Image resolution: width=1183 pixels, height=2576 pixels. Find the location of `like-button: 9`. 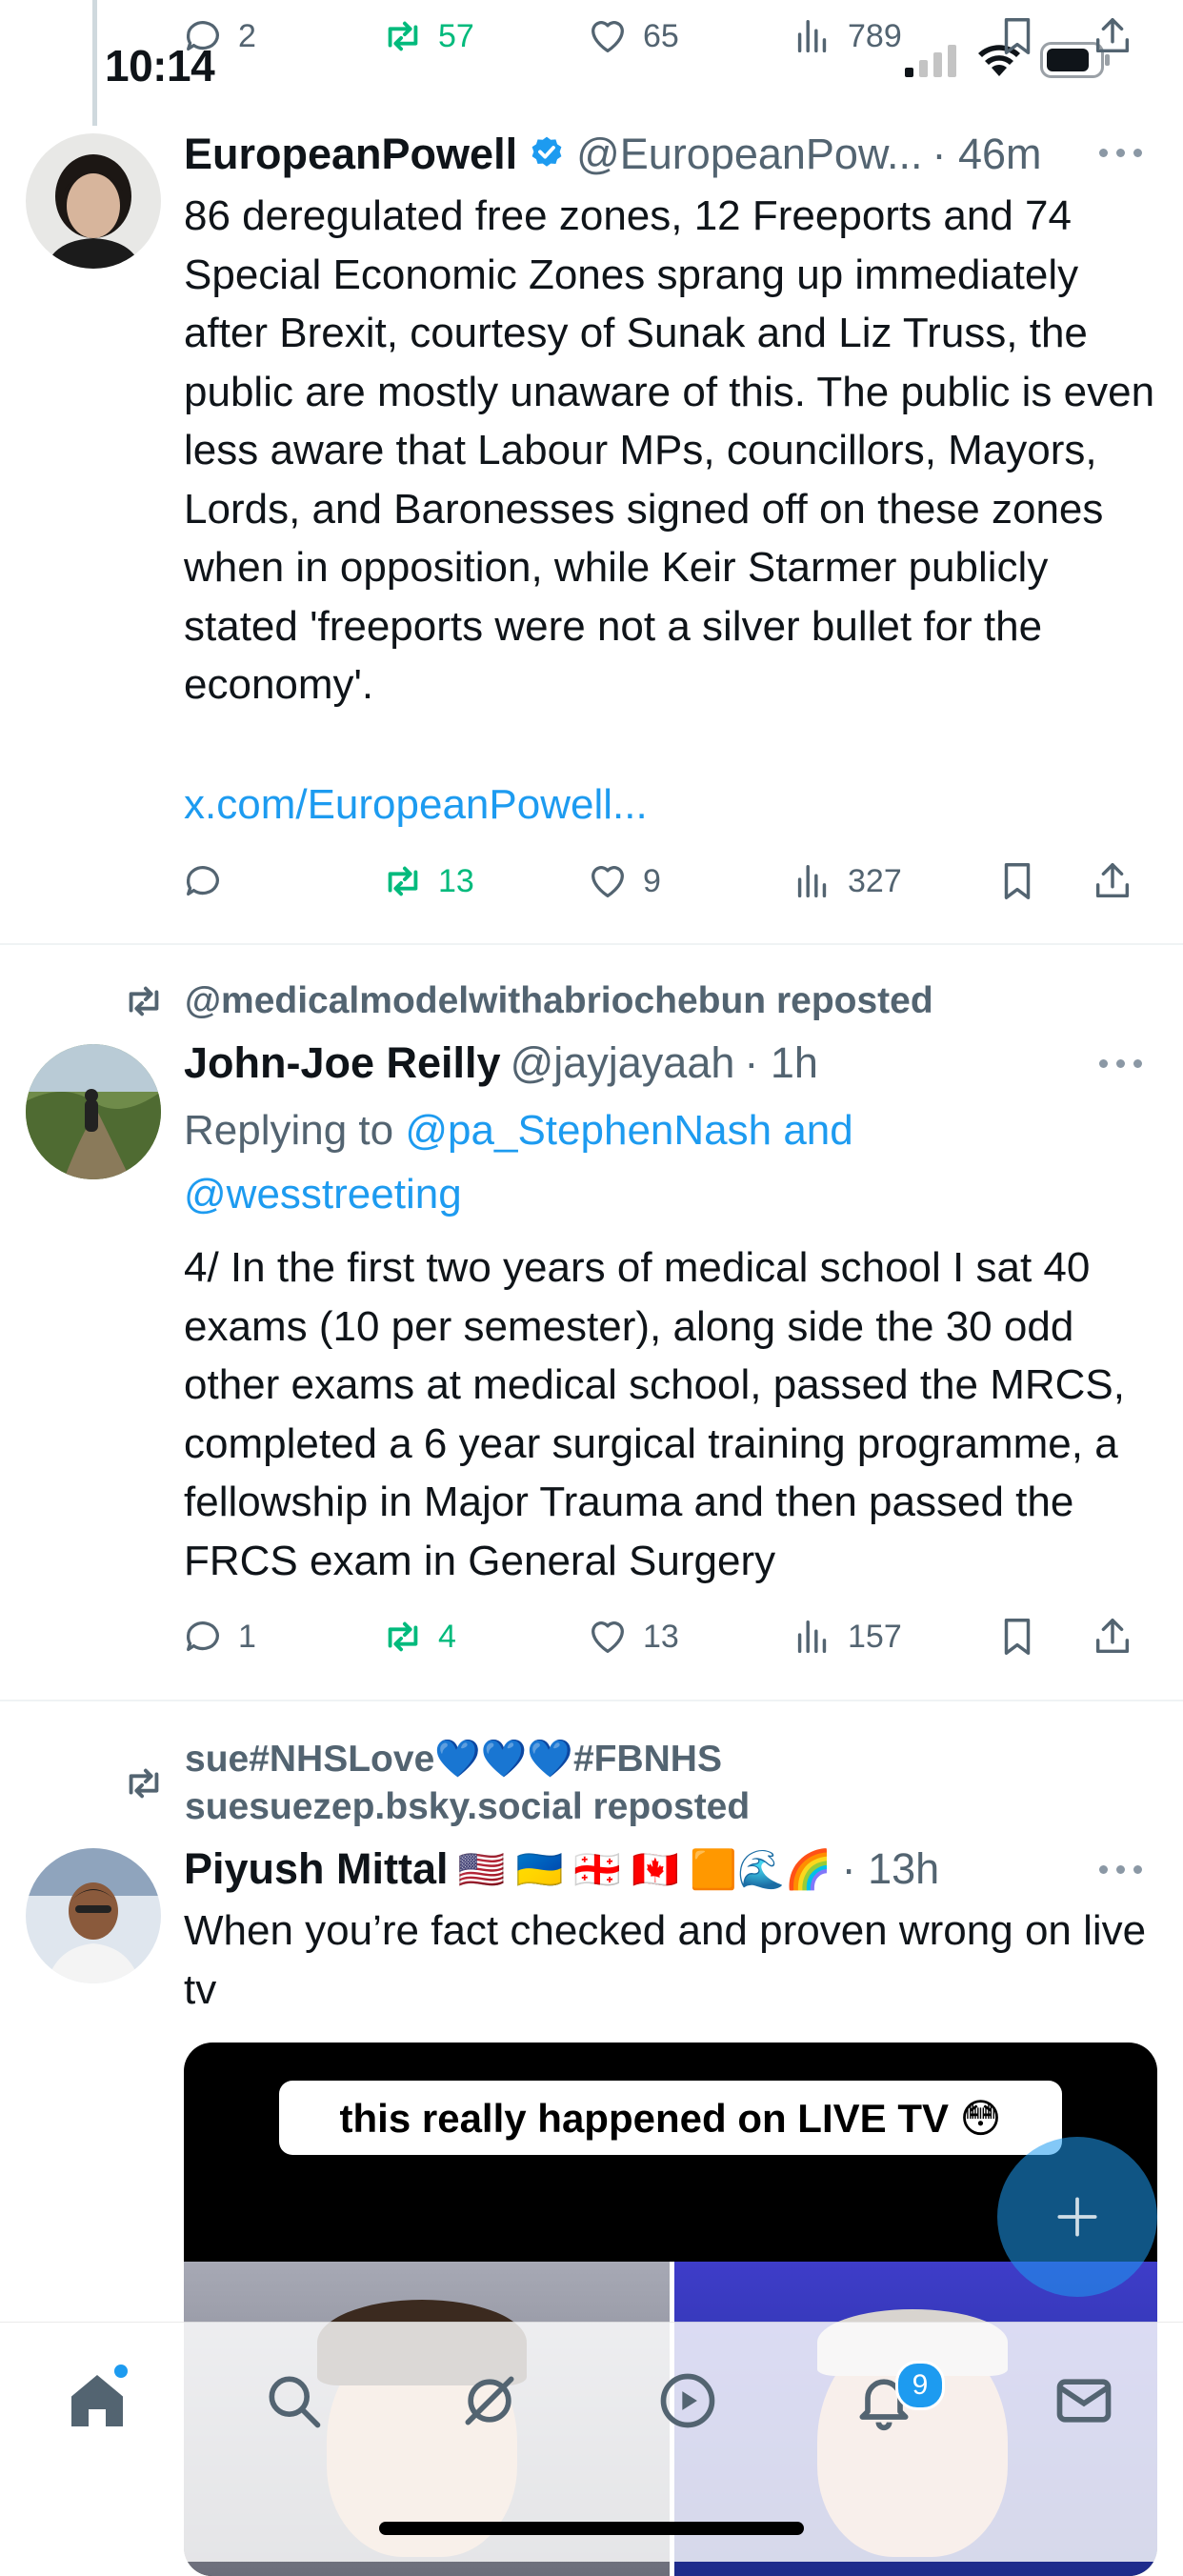

like-button: 9 is located at coordinates (689, 881).